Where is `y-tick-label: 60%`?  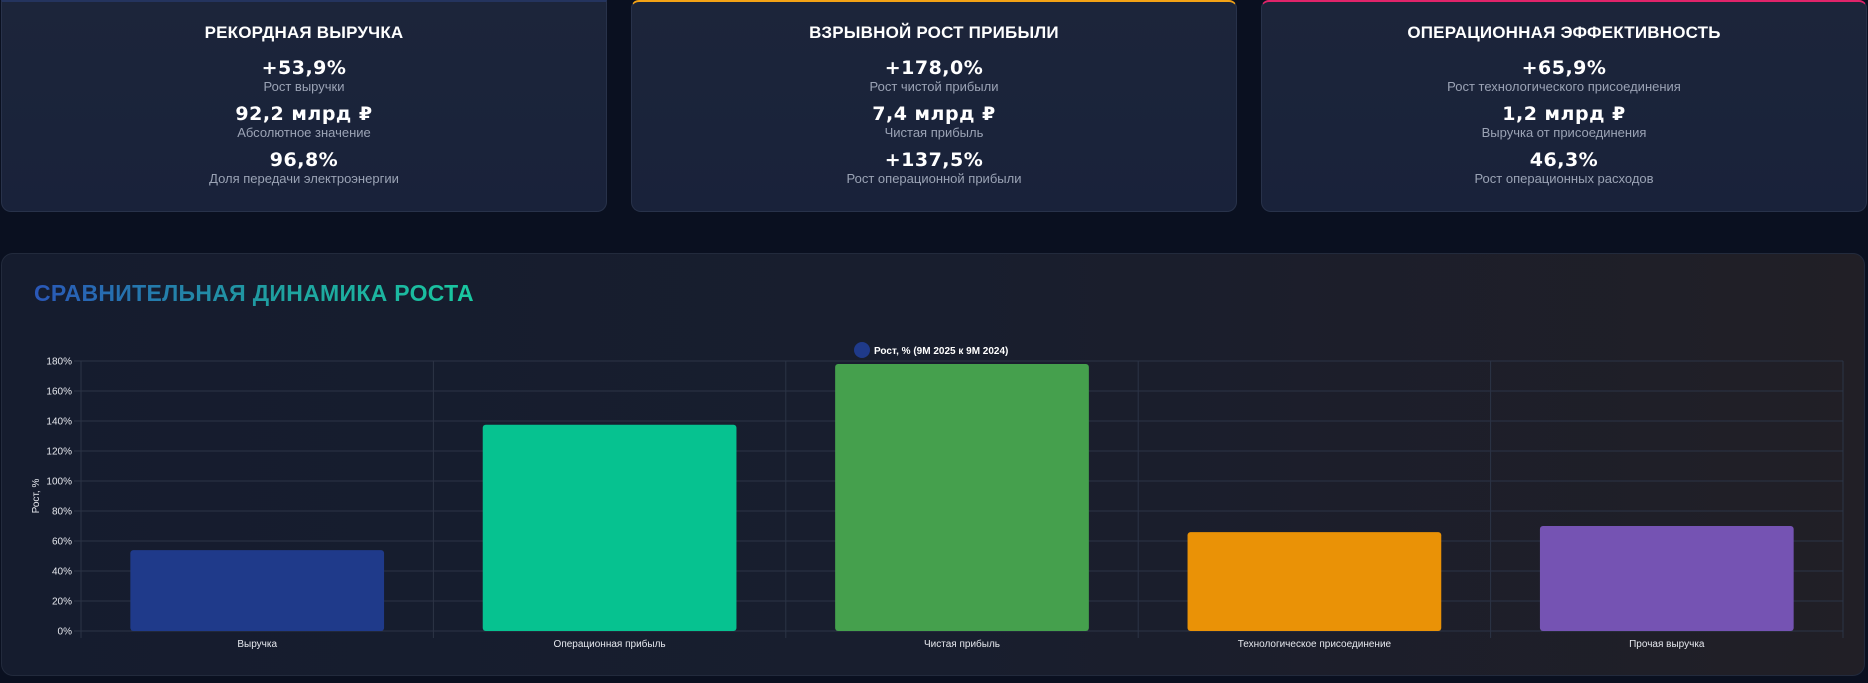 y-tick-label: 60% is located at coordinates (62, 542).